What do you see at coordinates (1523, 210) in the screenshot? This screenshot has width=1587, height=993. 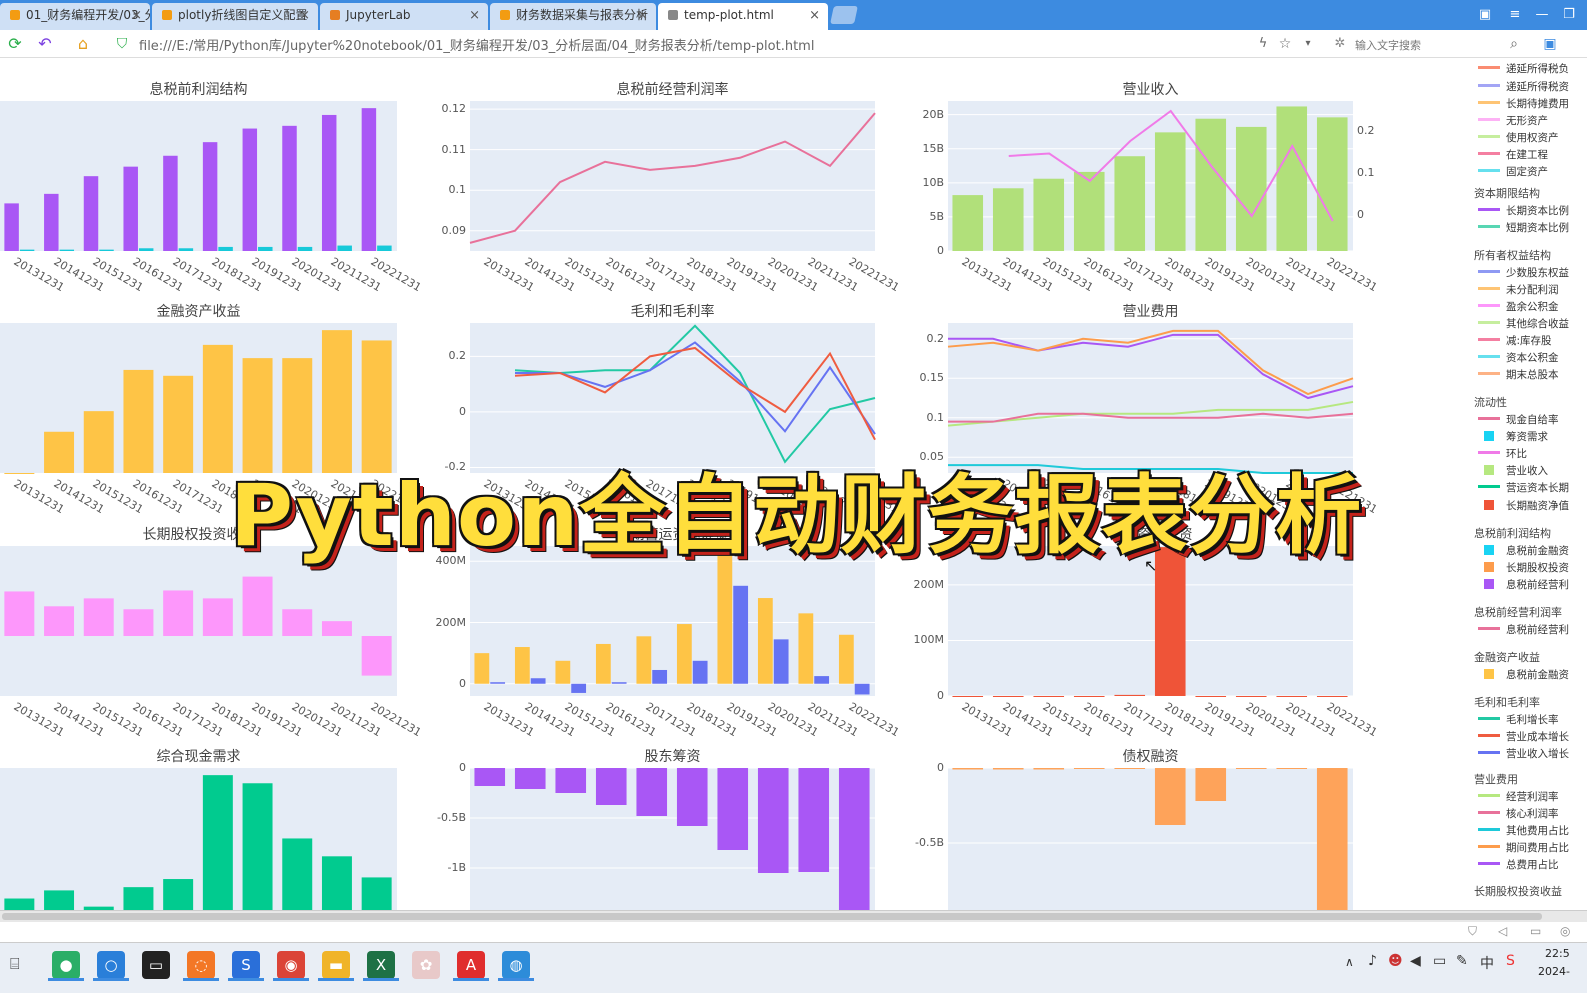 I see `legend-item: 长期资本比例` at bounding box center [1523, 210].